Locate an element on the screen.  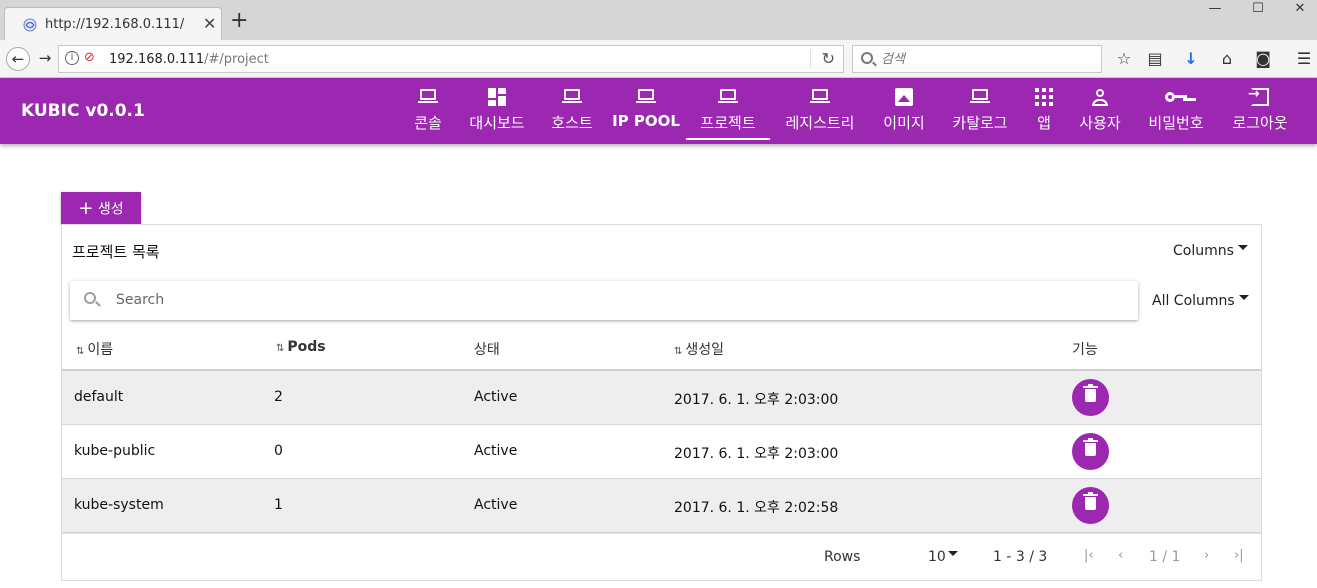
all-columns-dropdown: All Columns is located at coordinates (1200, 301).